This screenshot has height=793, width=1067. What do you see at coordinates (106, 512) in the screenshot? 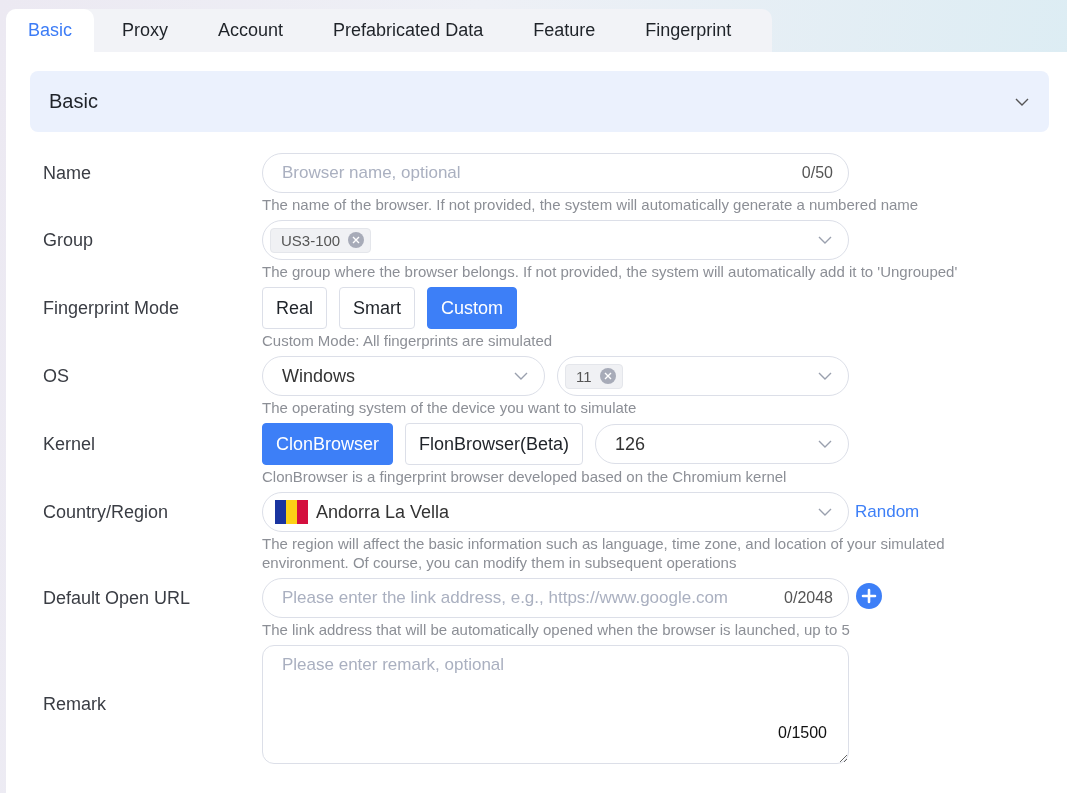
I see `field-label: Country/Region` at bounding box center [106, 512].